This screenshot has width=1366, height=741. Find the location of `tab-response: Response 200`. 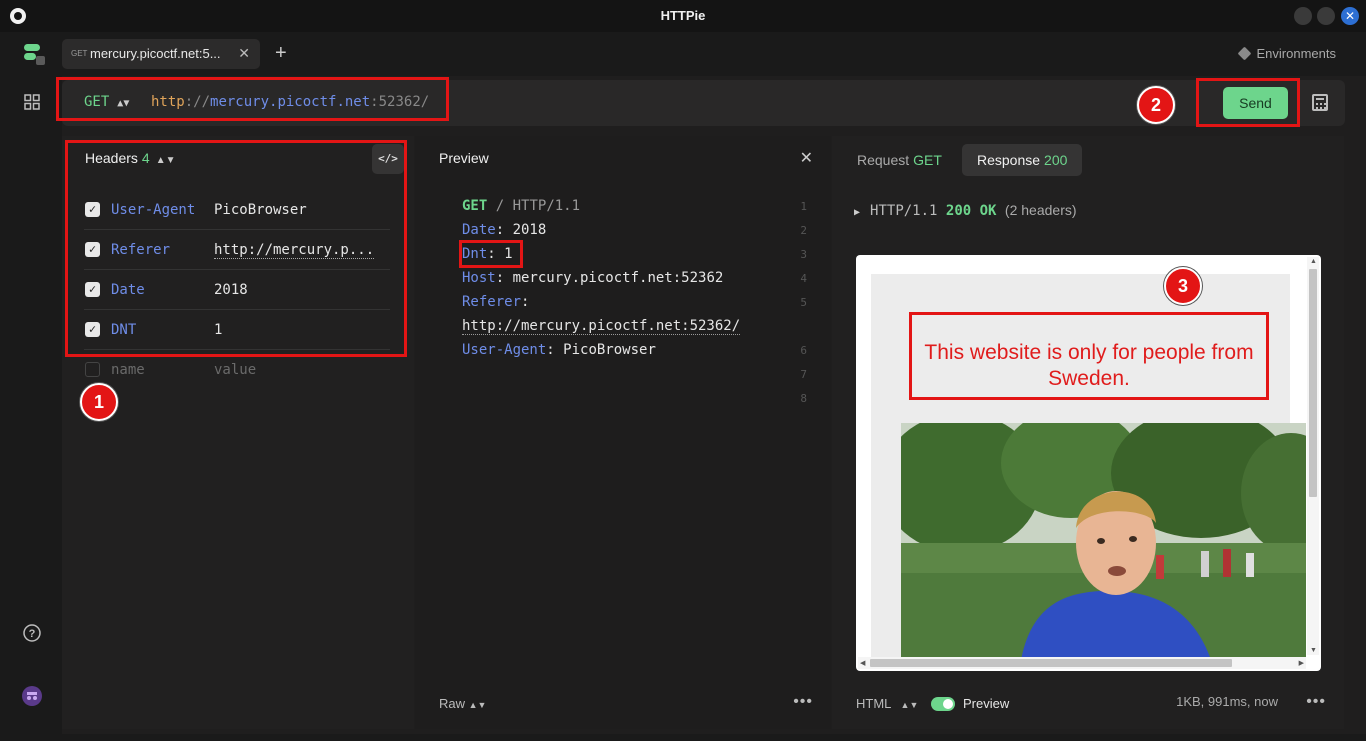

tab-response: Response 200 is located at coordinates (1022, 160).